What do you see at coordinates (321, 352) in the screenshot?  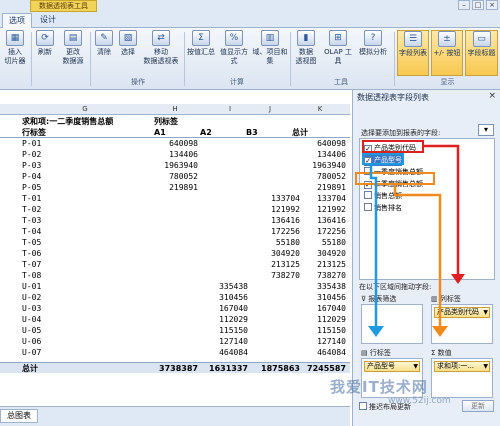 I see `value-cell-total: 464084` at bounding box center [321, 352].